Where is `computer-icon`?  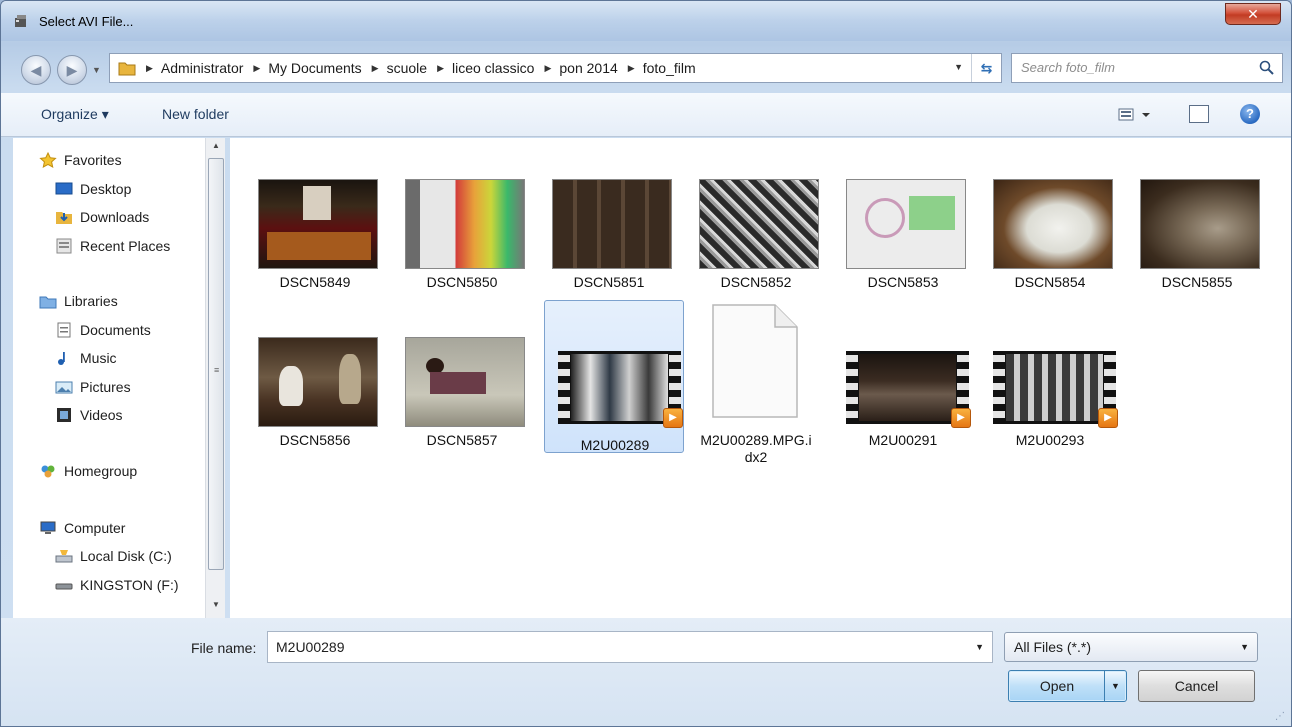 computer-icon is located at coordinates (48, 527).